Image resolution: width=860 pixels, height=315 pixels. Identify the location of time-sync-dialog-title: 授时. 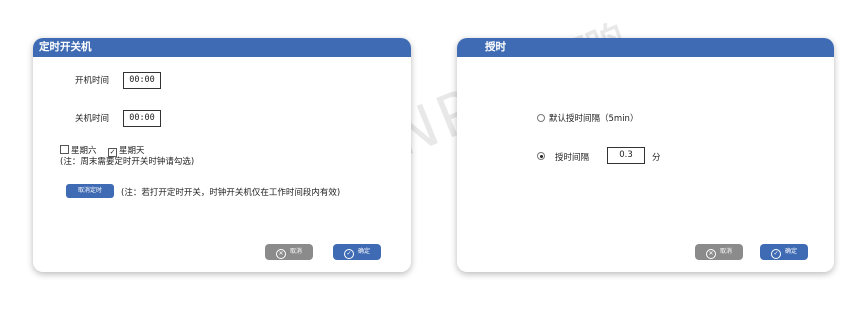
(645, 47).